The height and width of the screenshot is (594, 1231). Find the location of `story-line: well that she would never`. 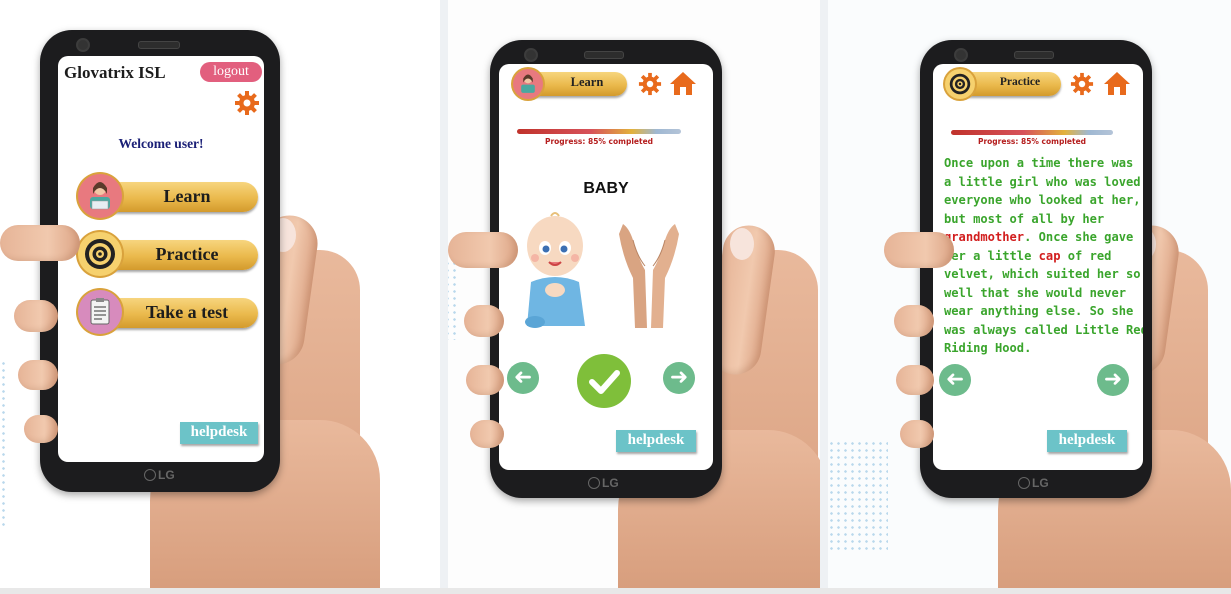

story-line: well that she would never is located at coordinates (1035, 292).